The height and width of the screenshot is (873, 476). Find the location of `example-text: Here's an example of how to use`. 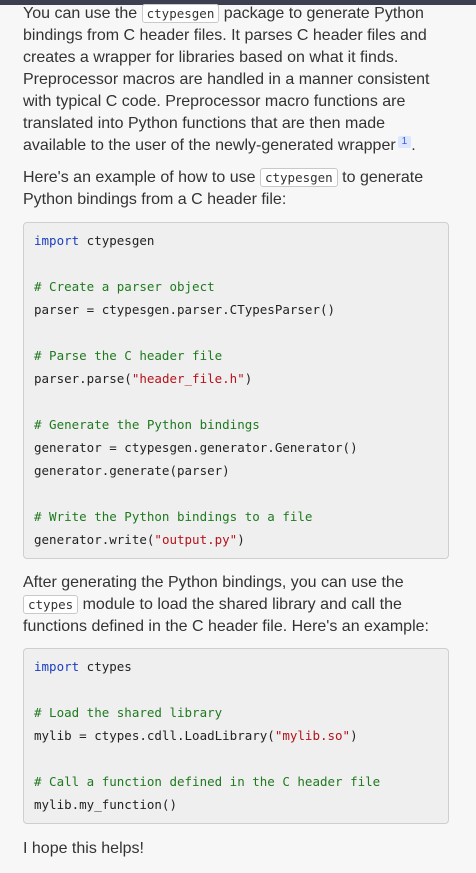

example-text: Here's an example of how to use is located at coordinates (141, 177).